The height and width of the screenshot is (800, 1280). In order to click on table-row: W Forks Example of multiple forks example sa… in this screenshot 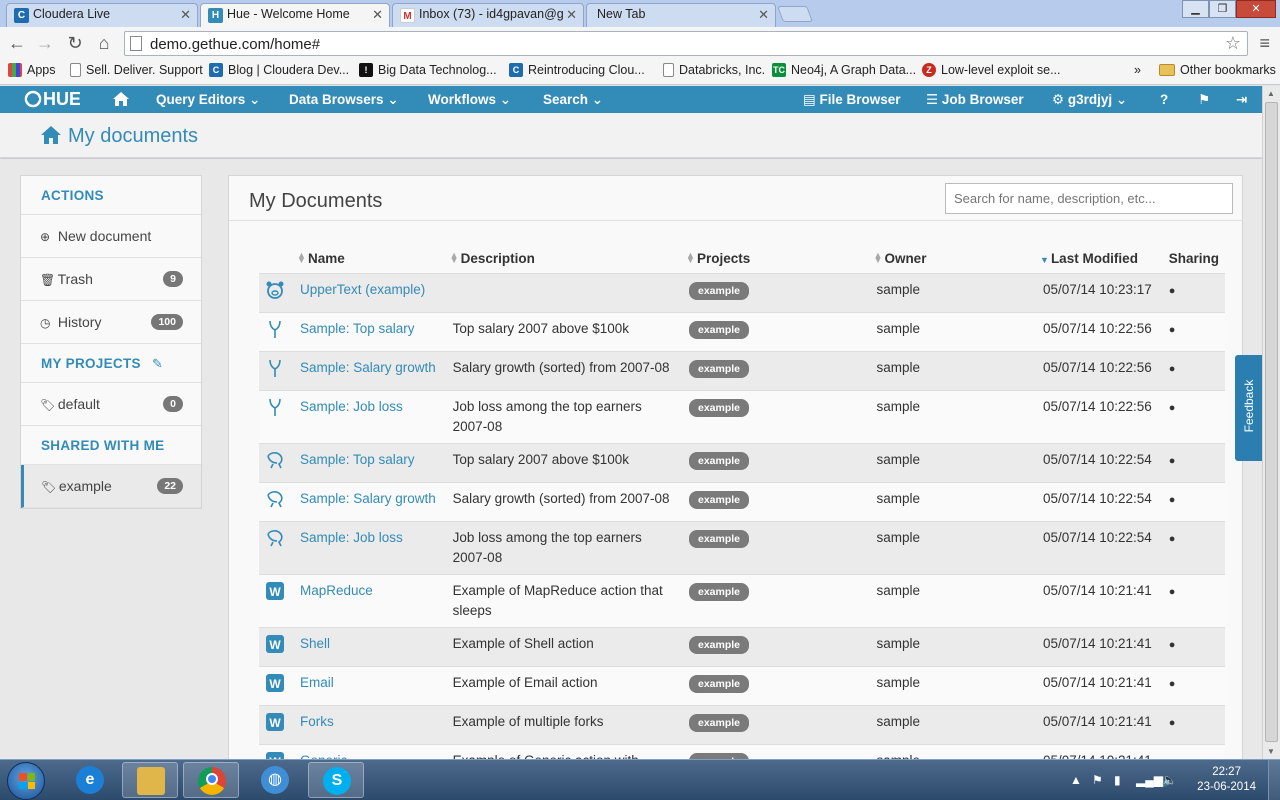, I will do `click(742, 725)`.